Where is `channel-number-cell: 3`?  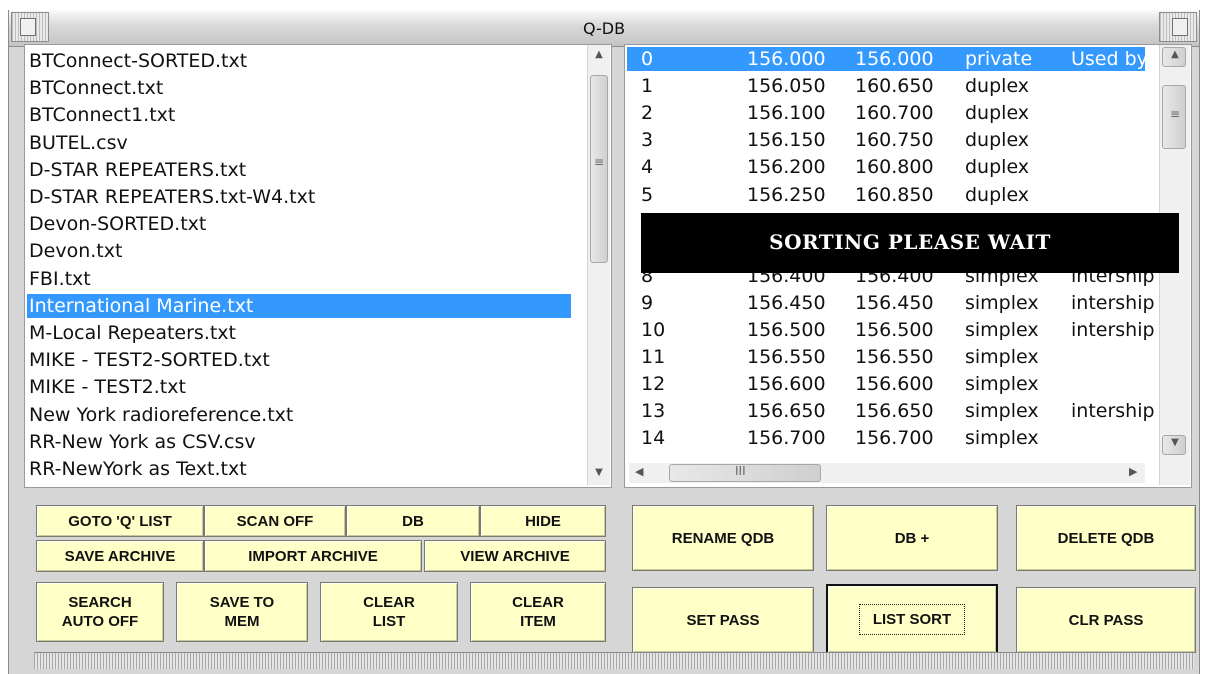 channel-number-cell: 3 is located at coordinates (647, 140).